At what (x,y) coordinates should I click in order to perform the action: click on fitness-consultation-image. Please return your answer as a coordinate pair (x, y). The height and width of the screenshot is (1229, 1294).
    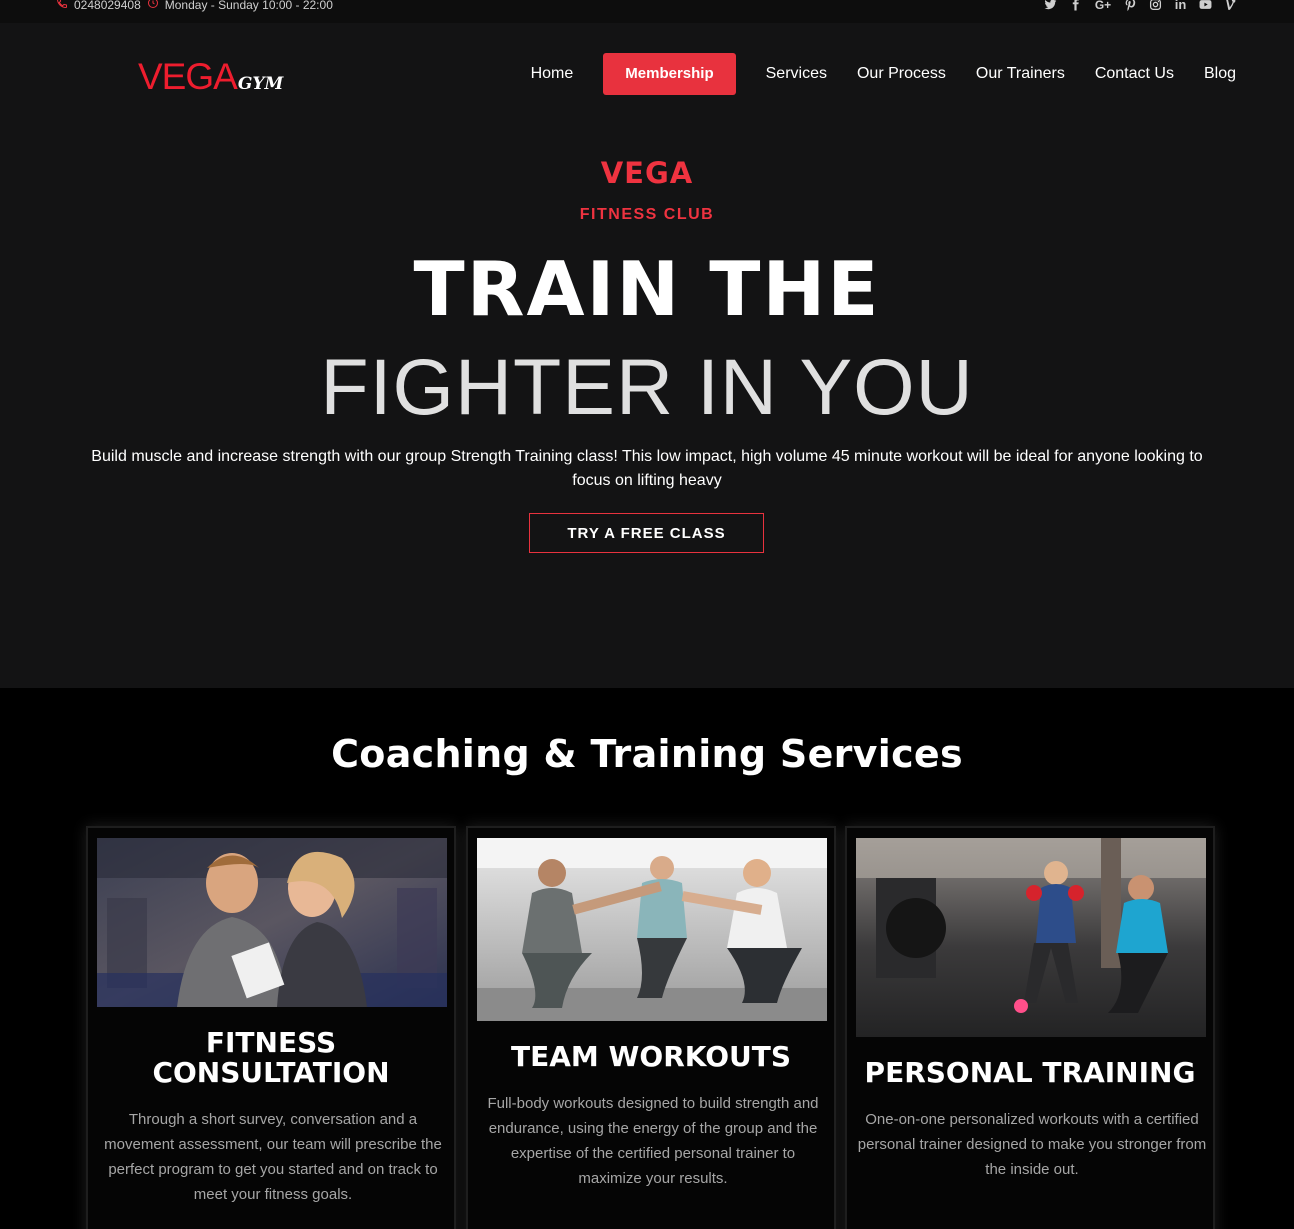
    Looking at the image, I should click on (272, 922).